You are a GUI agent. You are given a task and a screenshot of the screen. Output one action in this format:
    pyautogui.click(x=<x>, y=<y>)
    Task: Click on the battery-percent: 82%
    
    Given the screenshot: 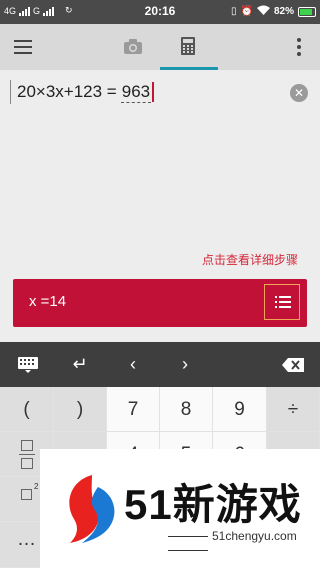 What is the action you would take?
    pyautogui.click(x=283, y=11)
    